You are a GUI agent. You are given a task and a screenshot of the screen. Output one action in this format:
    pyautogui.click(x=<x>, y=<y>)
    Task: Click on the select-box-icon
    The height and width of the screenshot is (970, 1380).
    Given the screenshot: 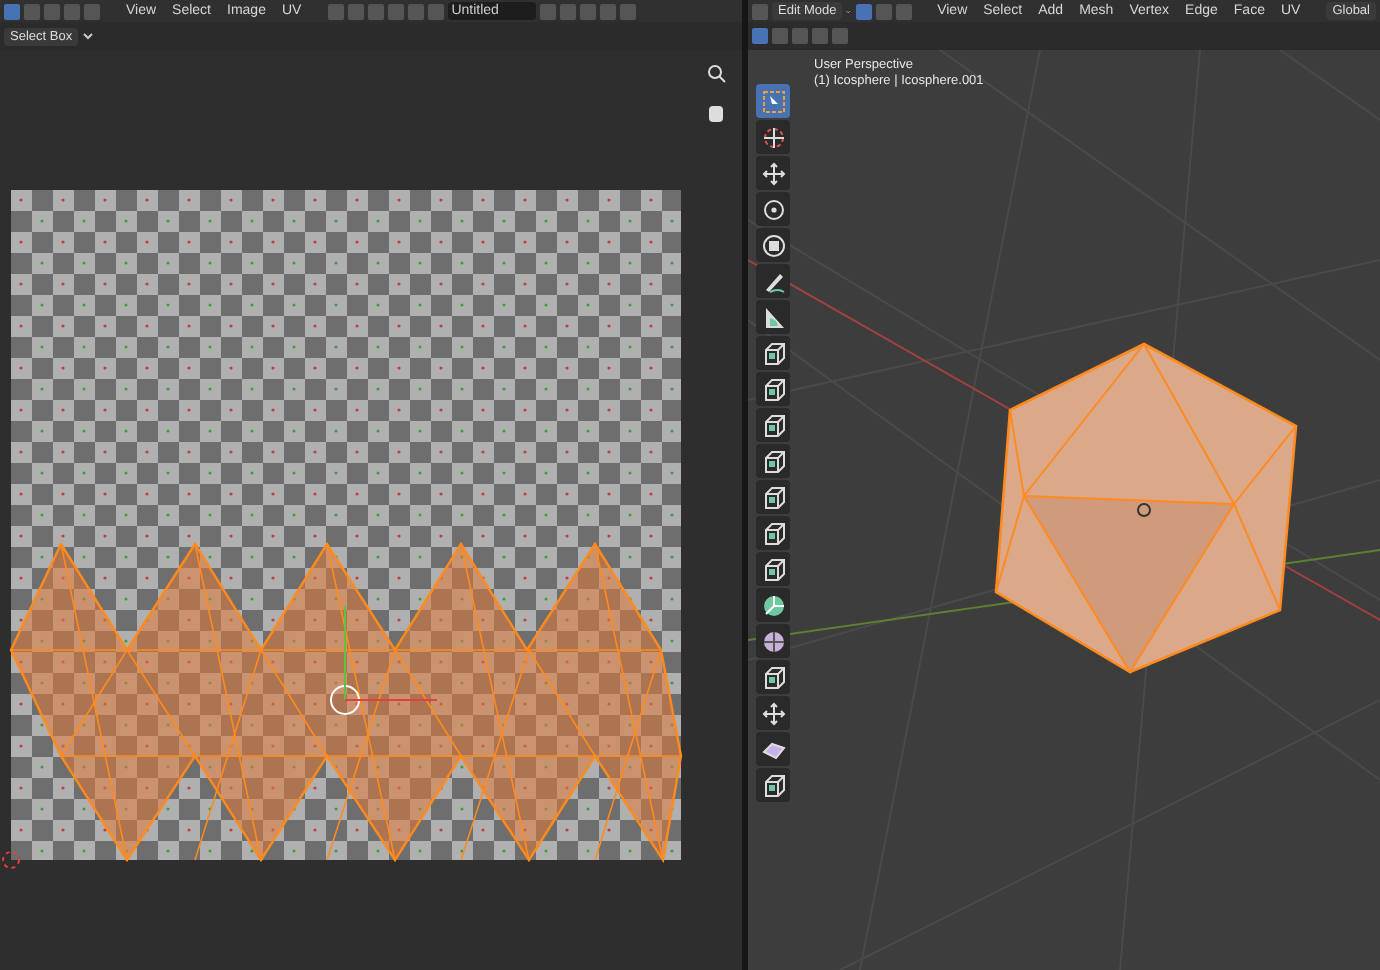 What is the action you would take?
    pyautogui.click(x=773, y=101)
    